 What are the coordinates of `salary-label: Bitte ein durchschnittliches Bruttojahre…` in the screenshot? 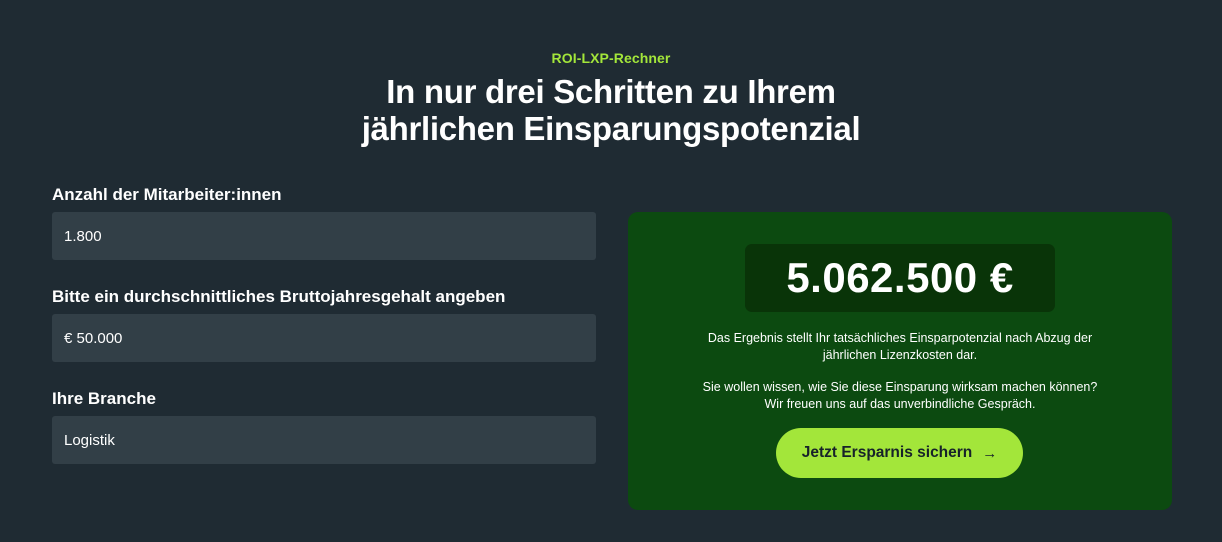 It's located at (279, 296).